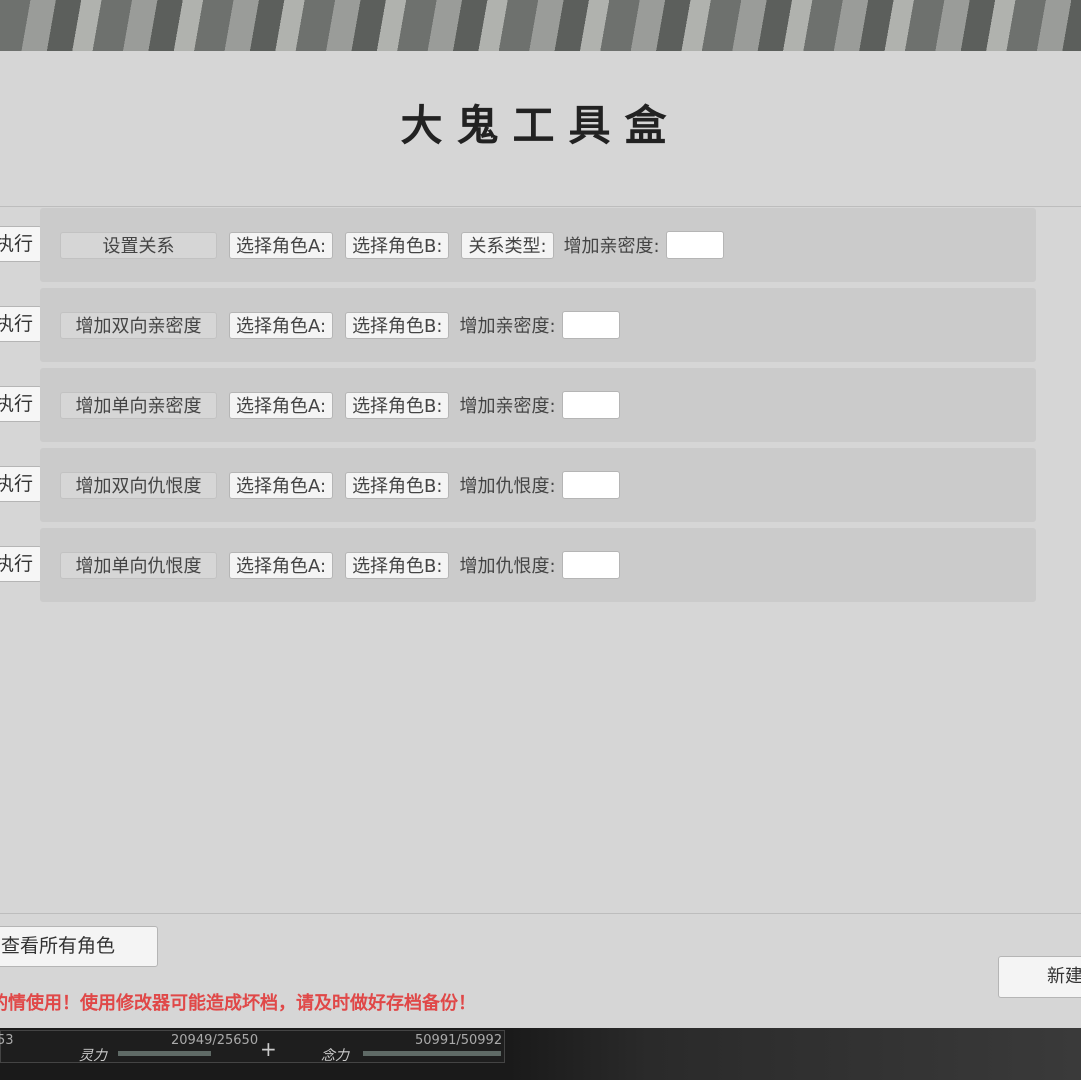 This screenshot has width=1081, height=1080. I want to click on action-row: 增加单向仇恨度 选择角色A: 选择角色B: 增加仇恨度:, so click(538, 565).